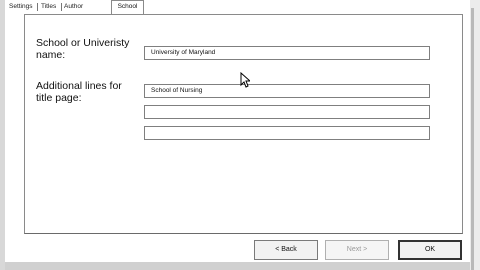 Image resolution: width=480 pixels, height=270 pixels. What do you see at coordinates (83, 49) in the screenshot?
I see `school-name-label: School or Univeristy name:` at bounding box center [83, 49].